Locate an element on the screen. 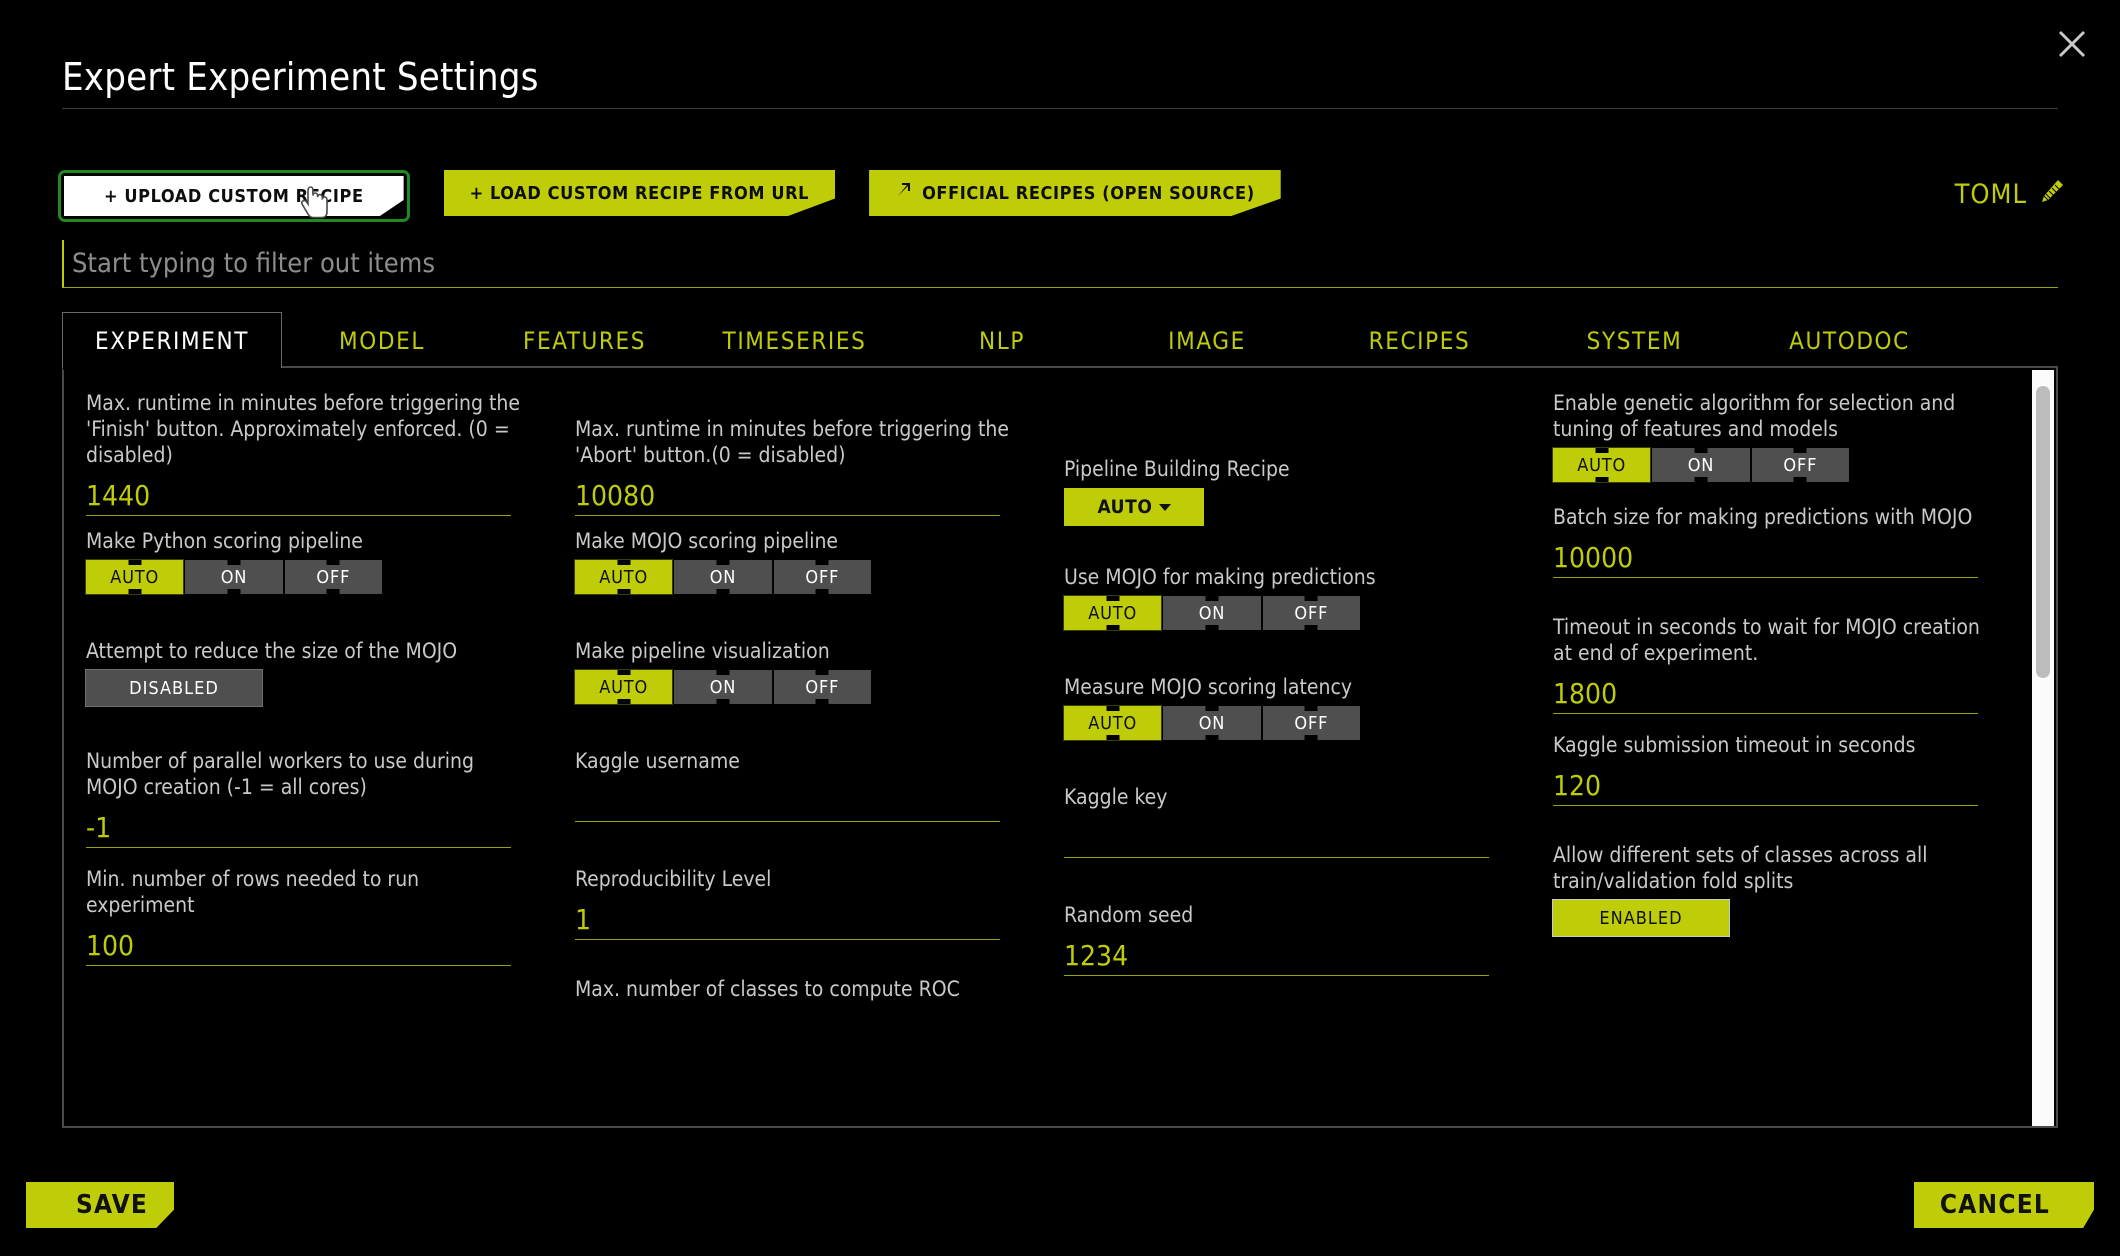 Image resolution: width=2120 pixels, height=1256 pixels. pipeline-visualization-toggle: AUTO ON OFF is located at coordinates (722, 687).